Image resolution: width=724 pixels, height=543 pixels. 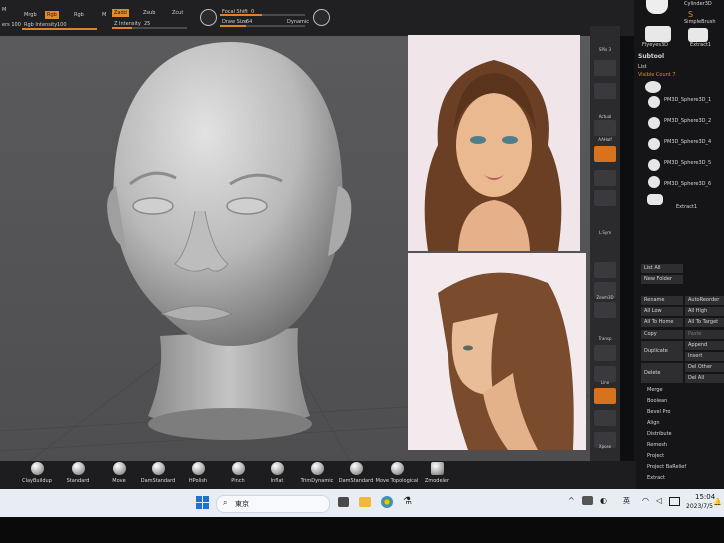 What do you see at coordinates (657, 75) in the screenshot?
I see `visible-count: Visible Count 7` at bounding box center [657, 75].